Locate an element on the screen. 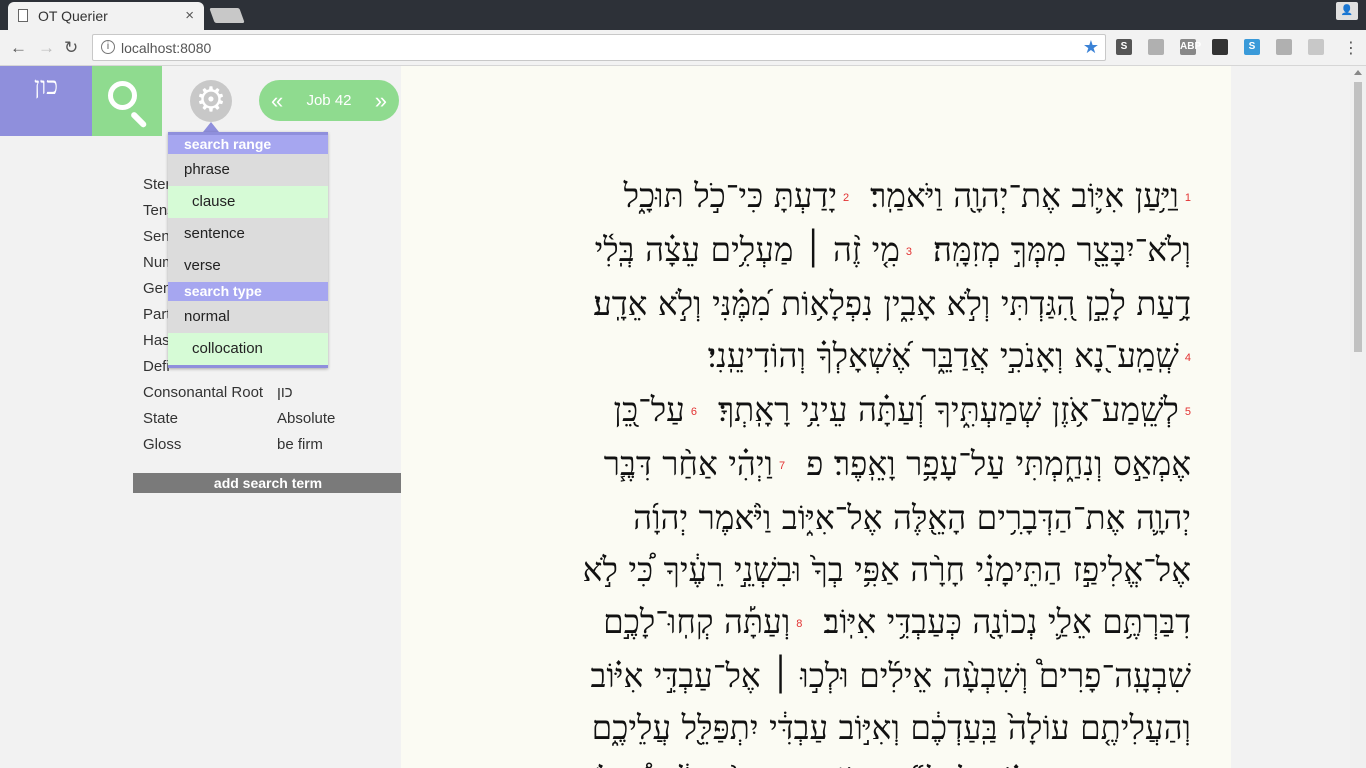 This screenshot has height=768, width=1366. attribute-value: be firm is located at coordinates (300, 444).